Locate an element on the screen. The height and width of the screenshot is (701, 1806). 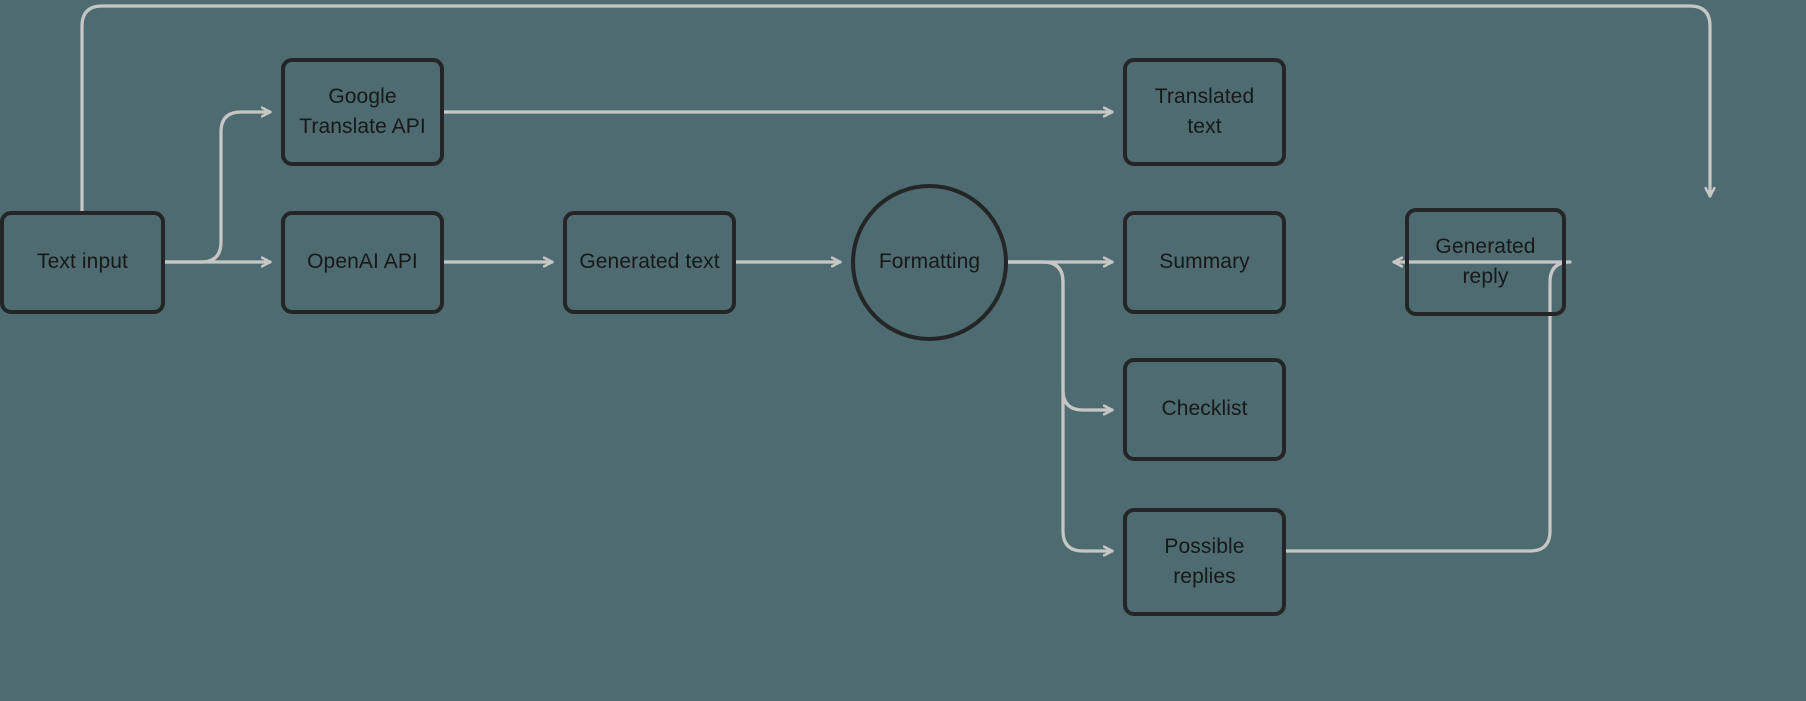
node-generated-reply-label: Generated reply is located at coordinates (1485, 261).